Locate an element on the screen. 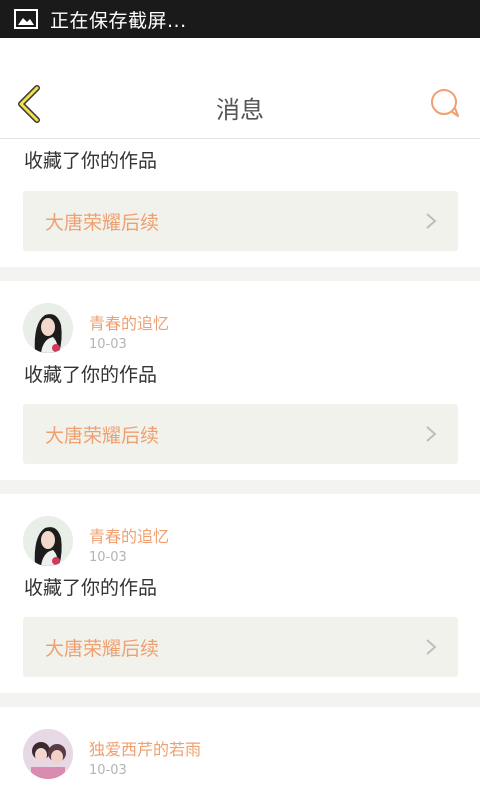  top-app-bar: 消息 is located at coordinates (240, 88).